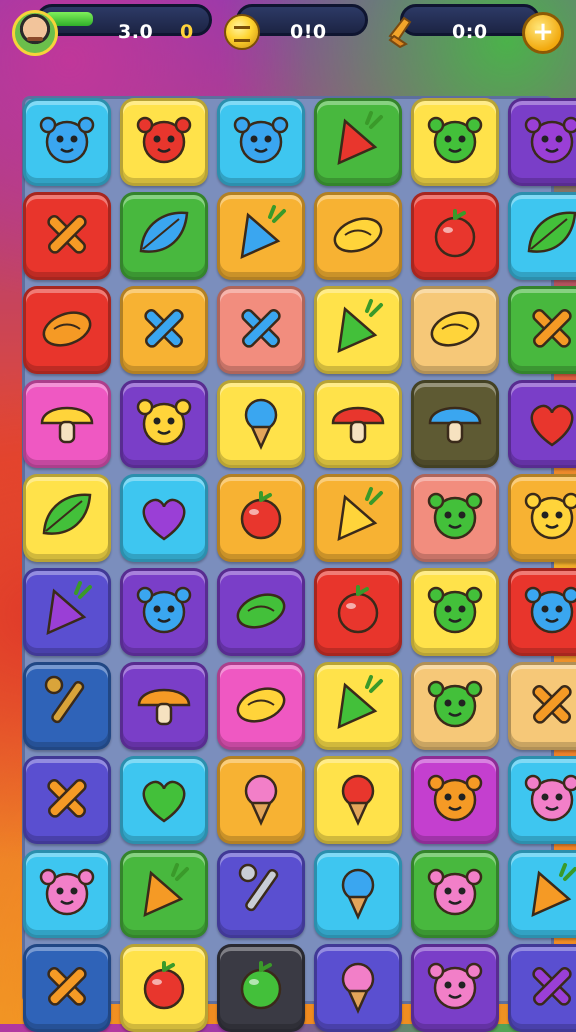  I want to click on pink-puff-creature-icon, so click(455, 988).